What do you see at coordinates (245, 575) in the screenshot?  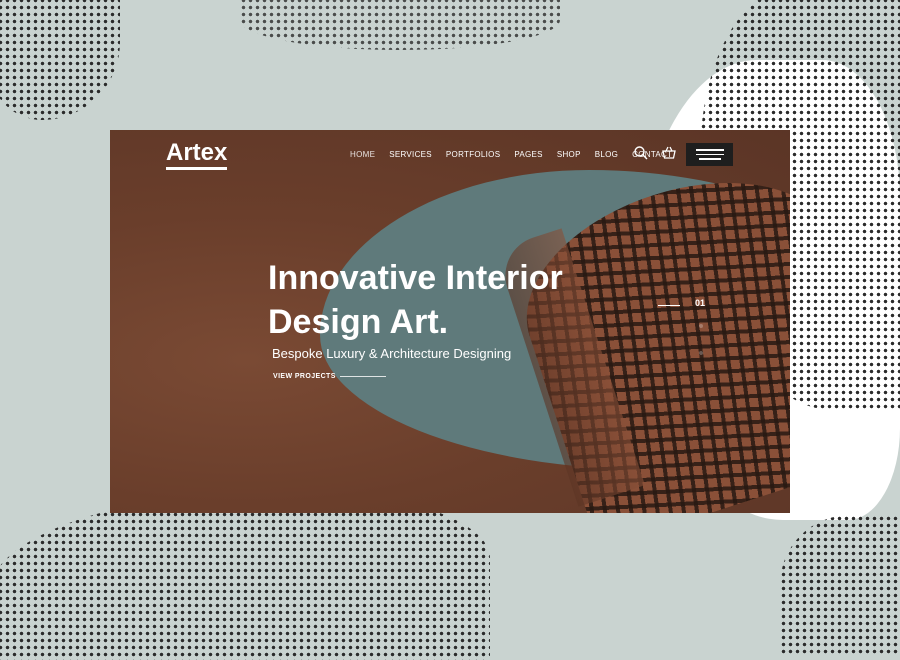 I see `decorative-dots-bottom-left` at bounding box center [245, 575].